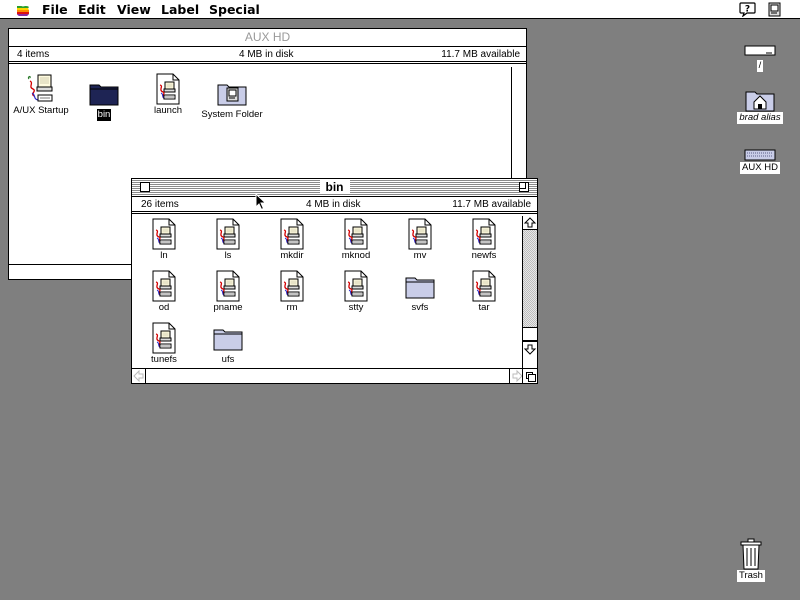  I want to click on folder-icon-bin: bin, so click(104, 99).